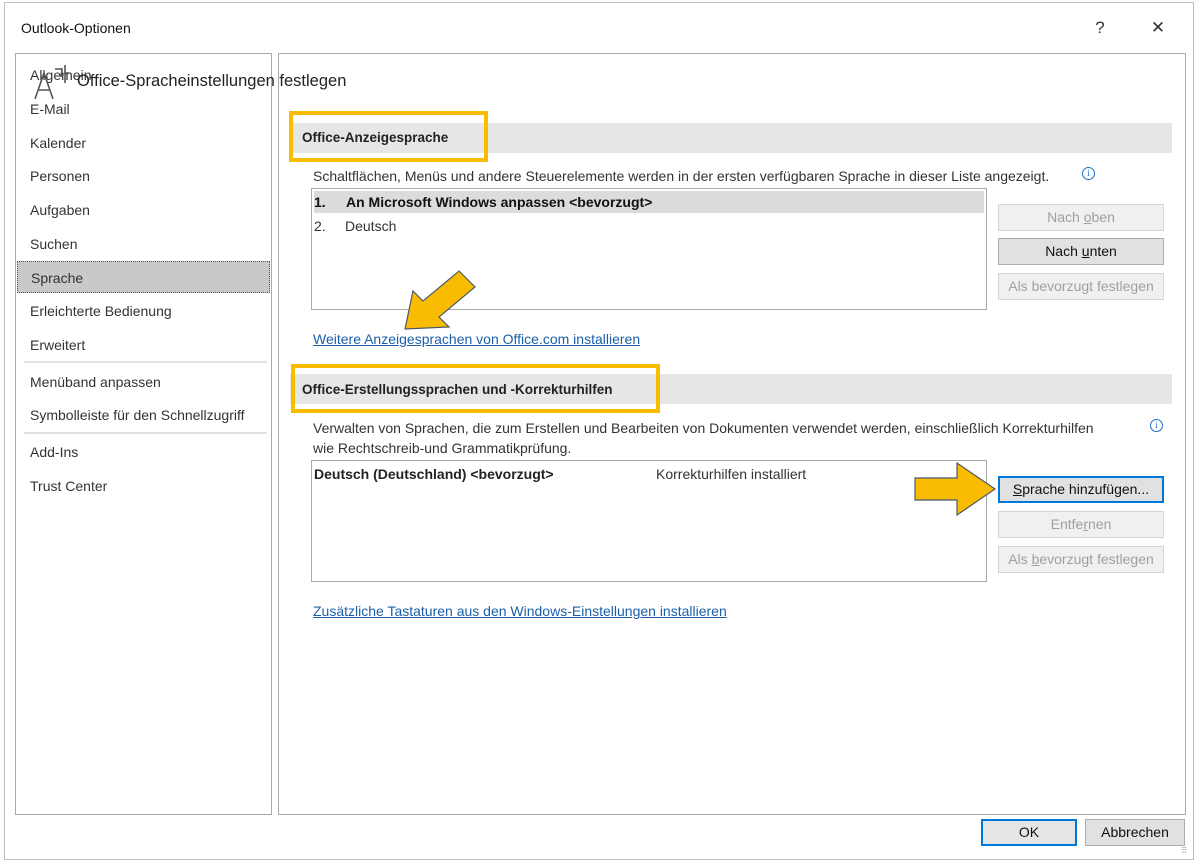 Image resolution: width=1198 pixels, height=864 pixels. Describe the element at coordinates (1081, 524) in the screenshot. I see `remove-language-button: Entfernen` at that location.